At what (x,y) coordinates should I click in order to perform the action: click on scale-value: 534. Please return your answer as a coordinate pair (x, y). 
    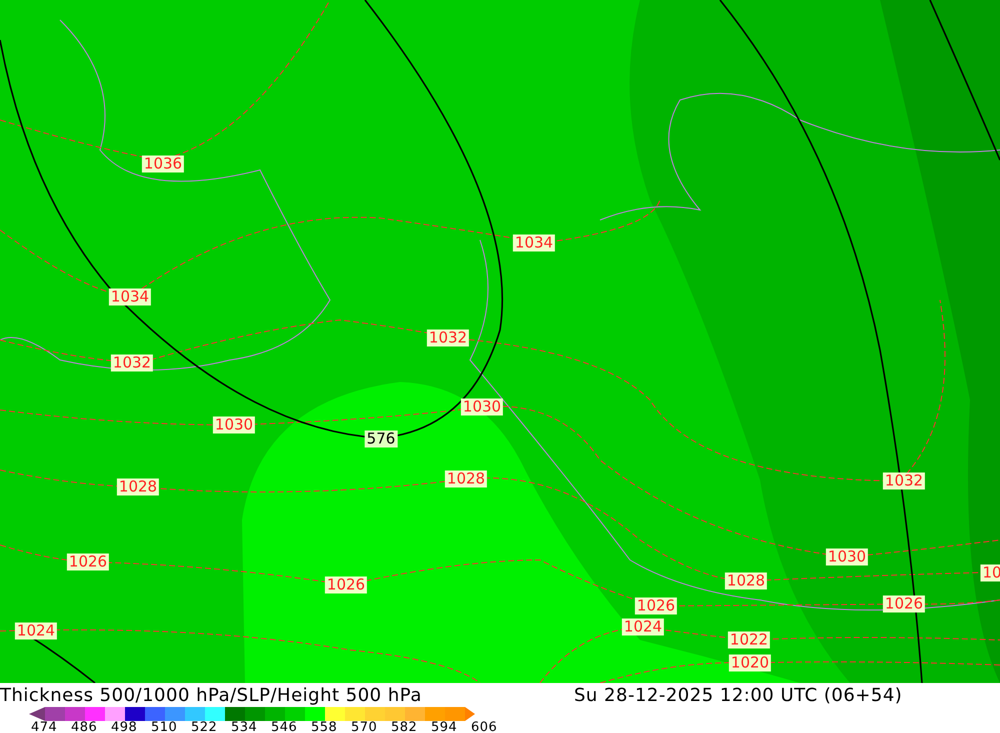
    Looking at the image, I should click on (244, 727).